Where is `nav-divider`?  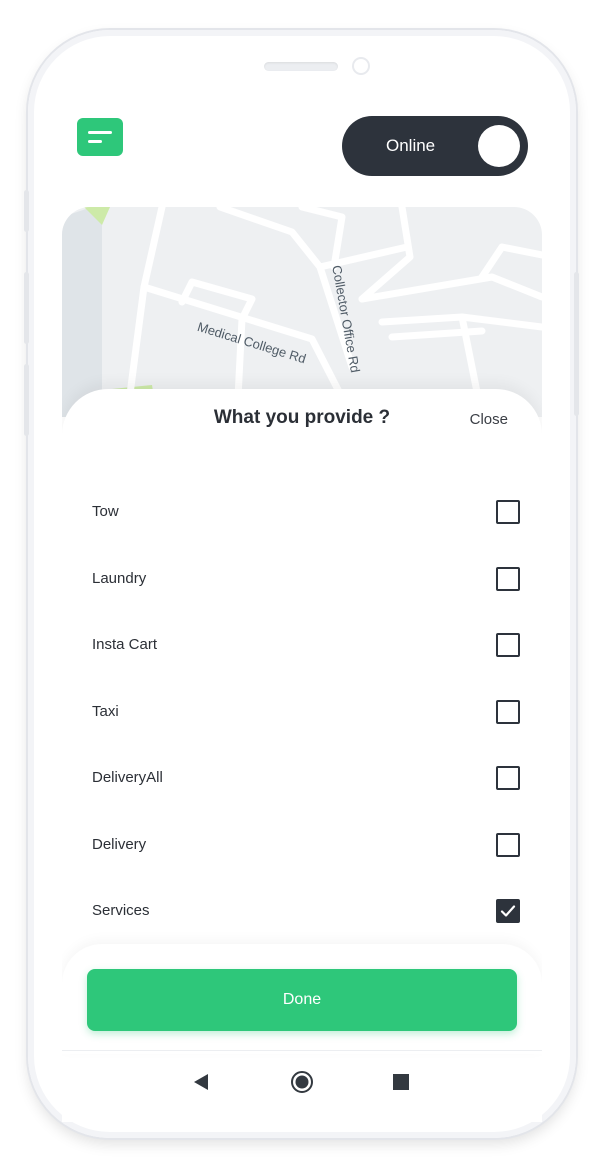 nav-divider is located at coordinates (302, 1050).